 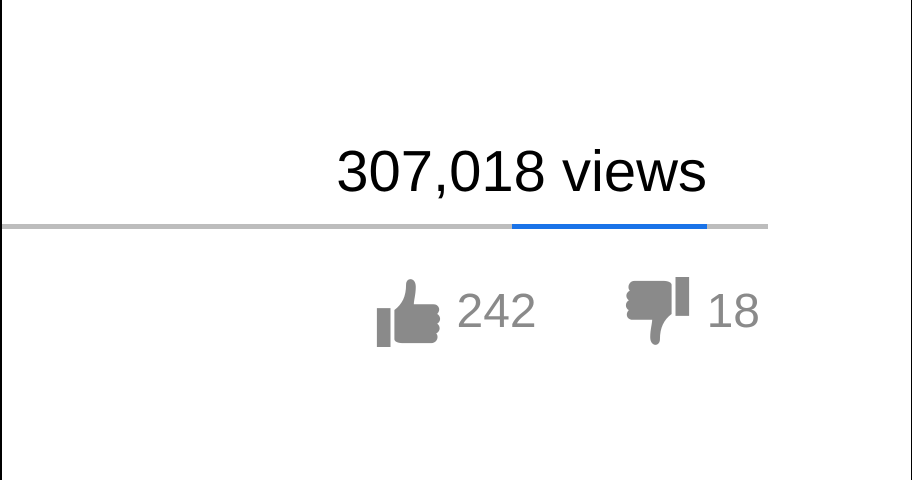 What do you see at coordinates (496, 312) in the screenshot?
I see `like-count: 242` at bounding box center [496, 312].